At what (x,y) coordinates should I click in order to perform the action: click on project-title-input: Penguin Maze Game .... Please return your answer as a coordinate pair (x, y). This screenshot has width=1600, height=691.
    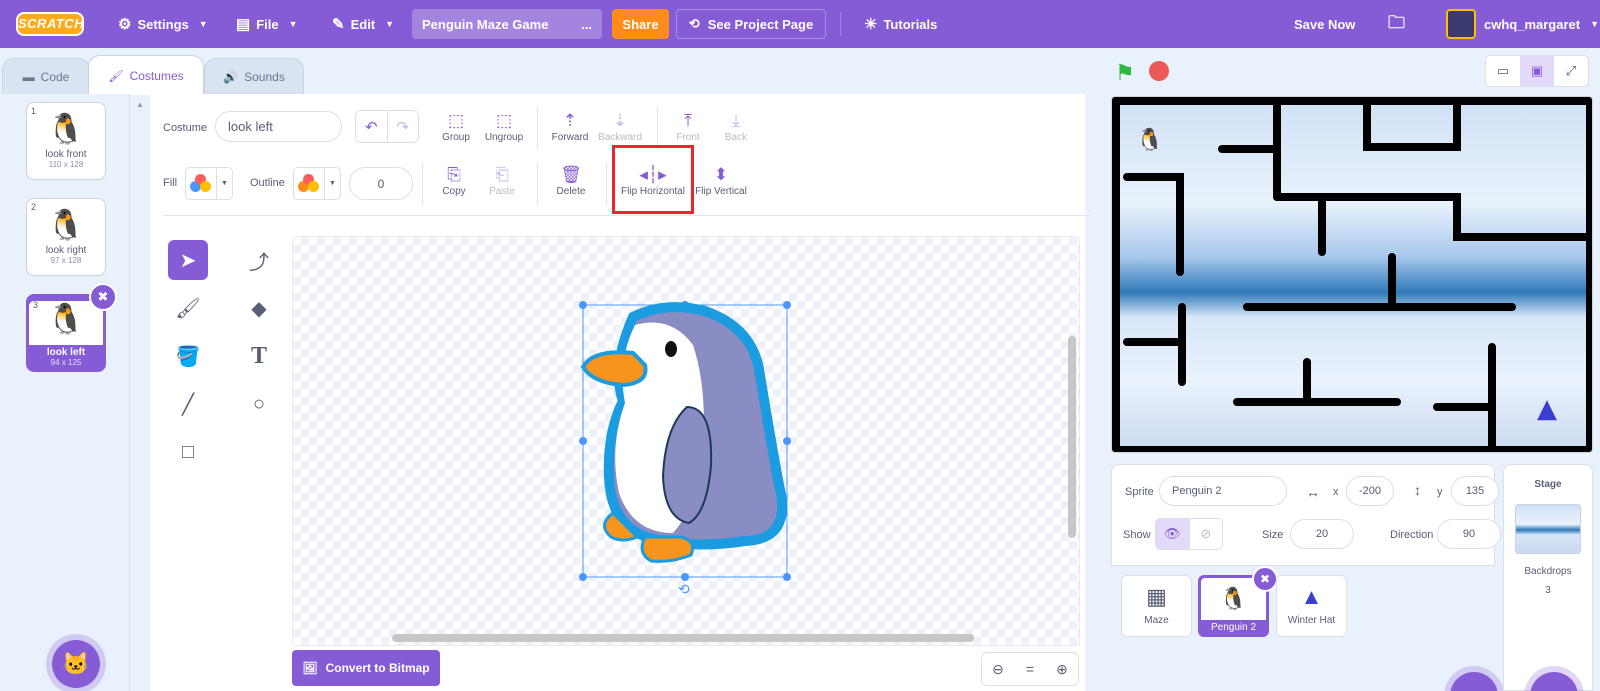
    Looking at the image, I should click on (507, 24).